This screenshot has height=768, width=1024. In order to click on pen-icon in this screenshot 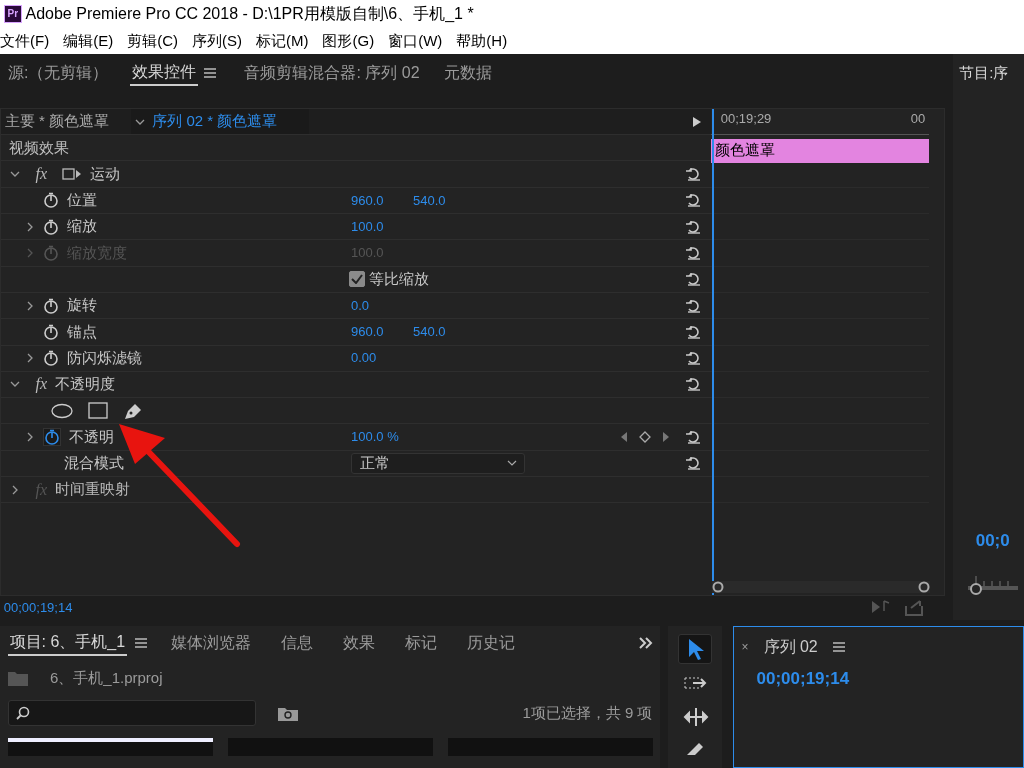, I will do `click(133, 410)`.